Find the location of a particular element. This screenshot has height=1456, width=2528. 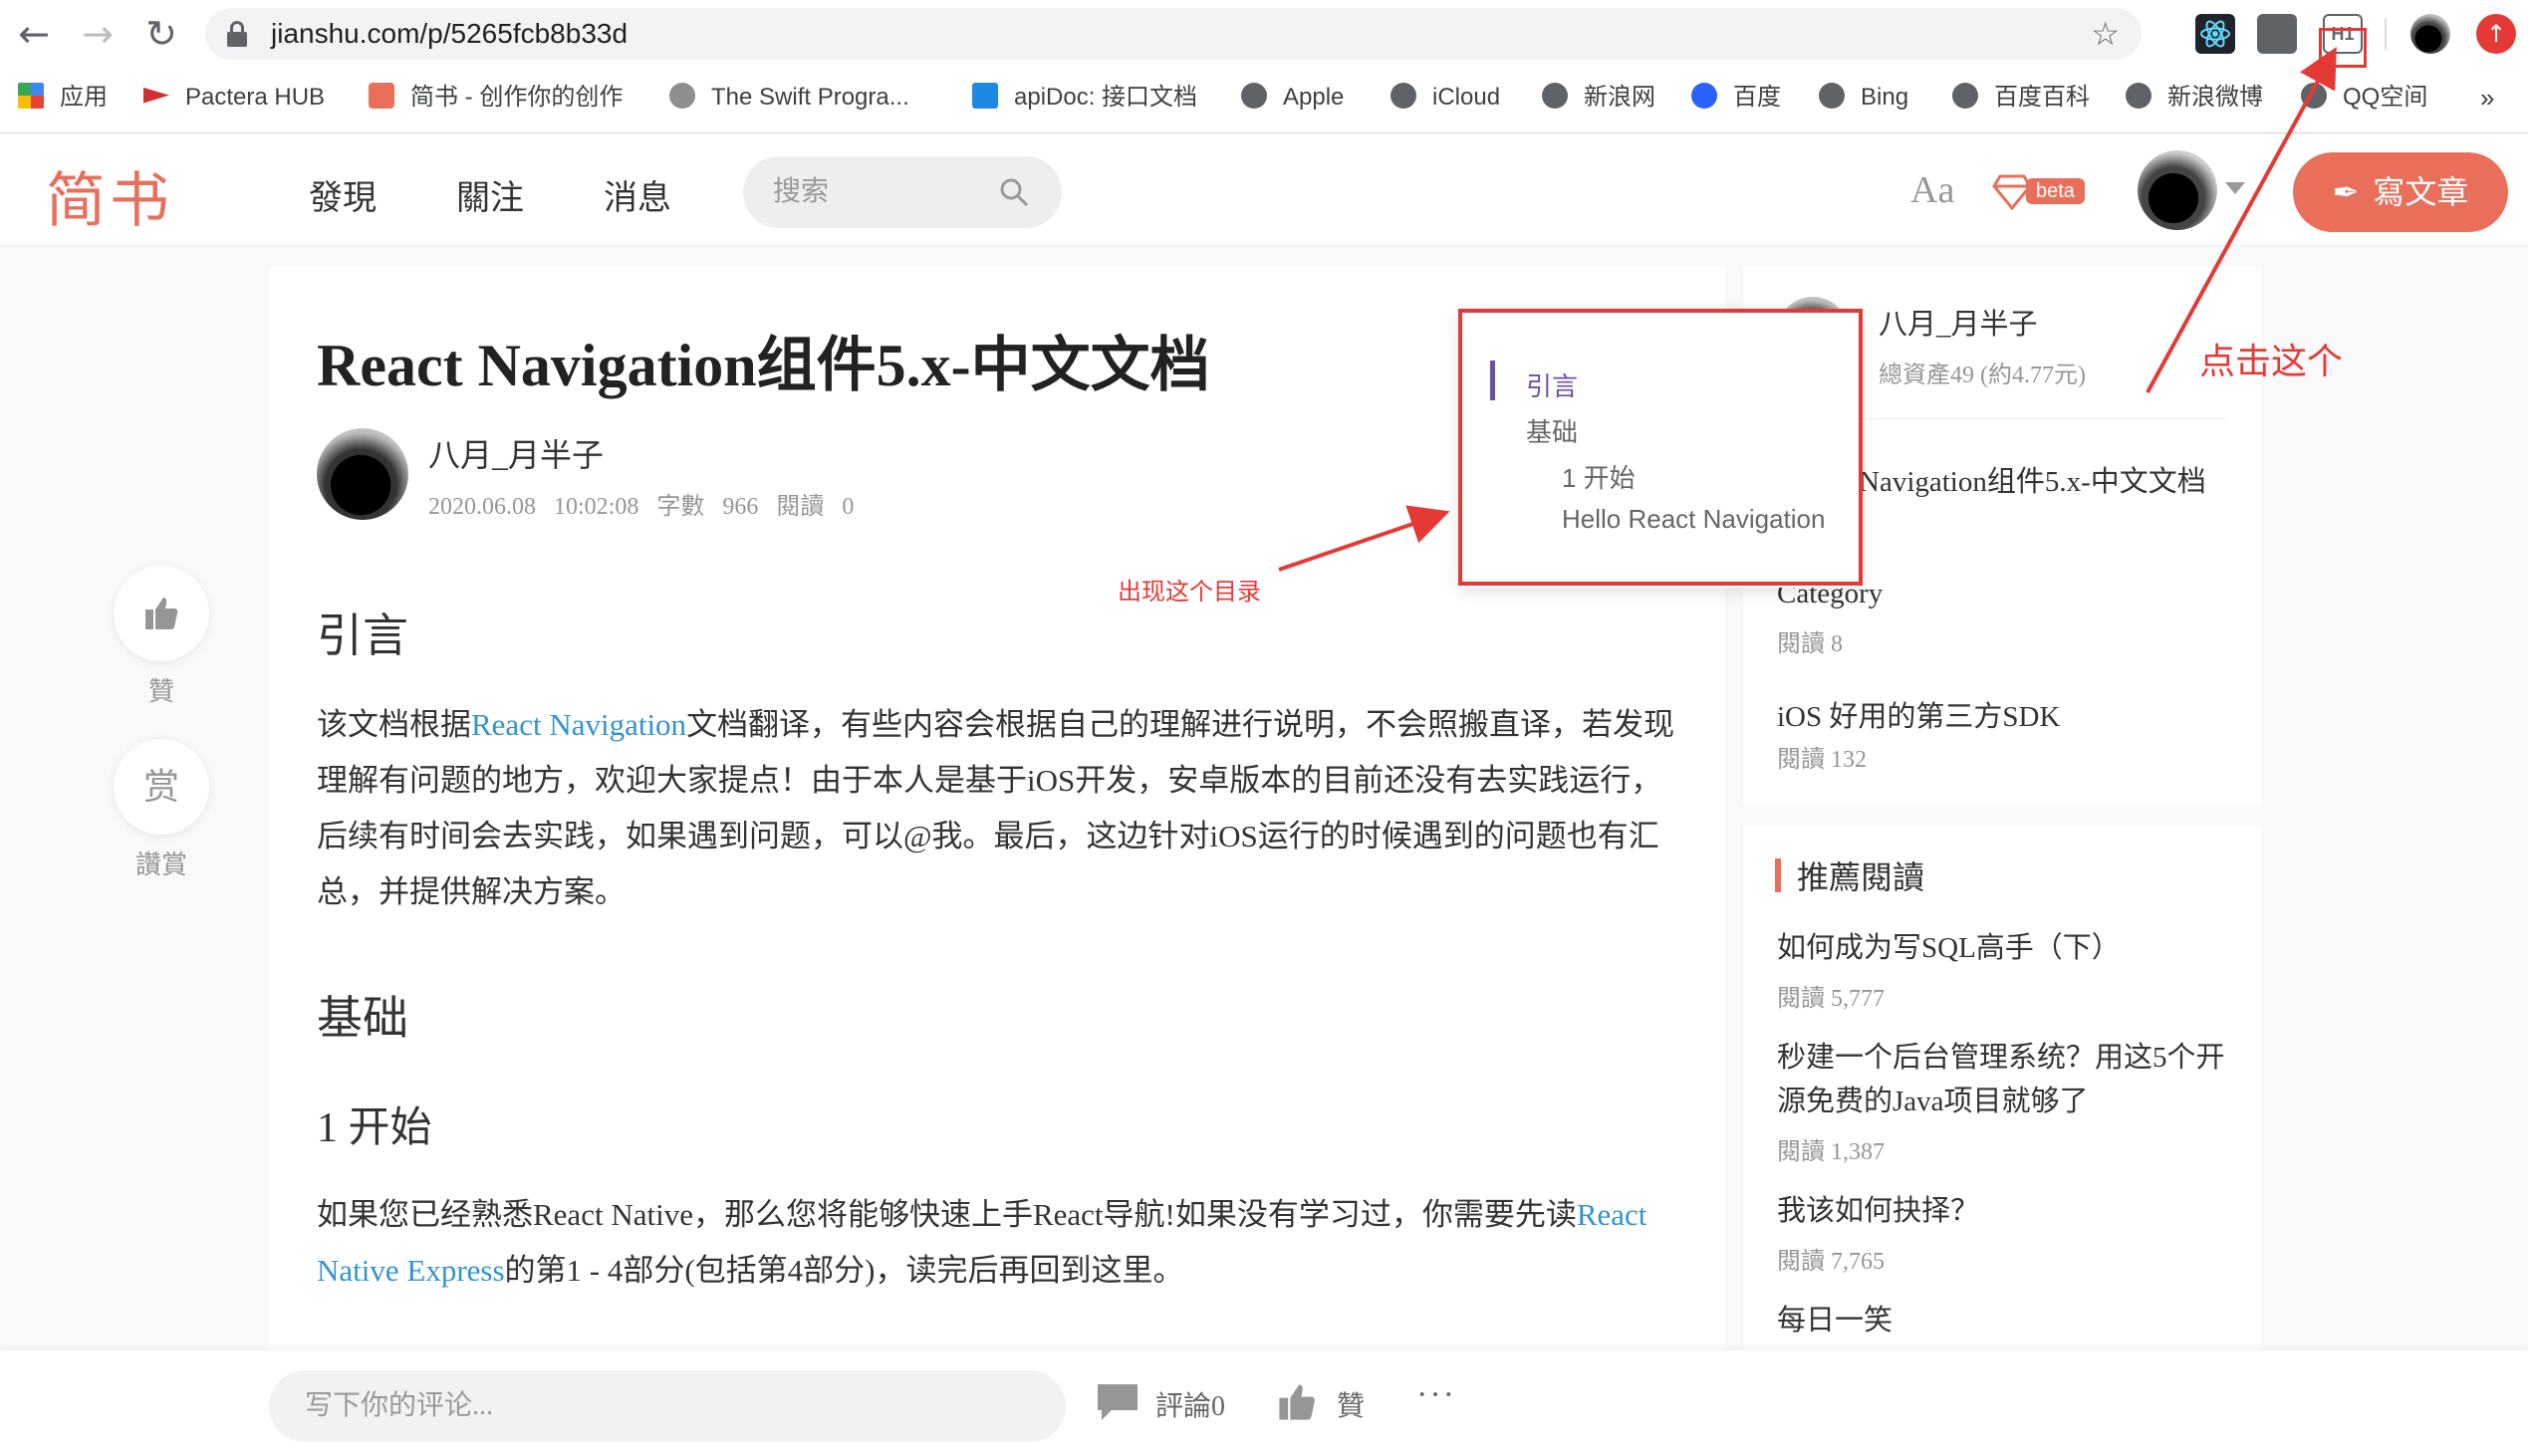

bottom-action-bar: 評論0 贊 ··· is located at coordinates (1264, 1403).